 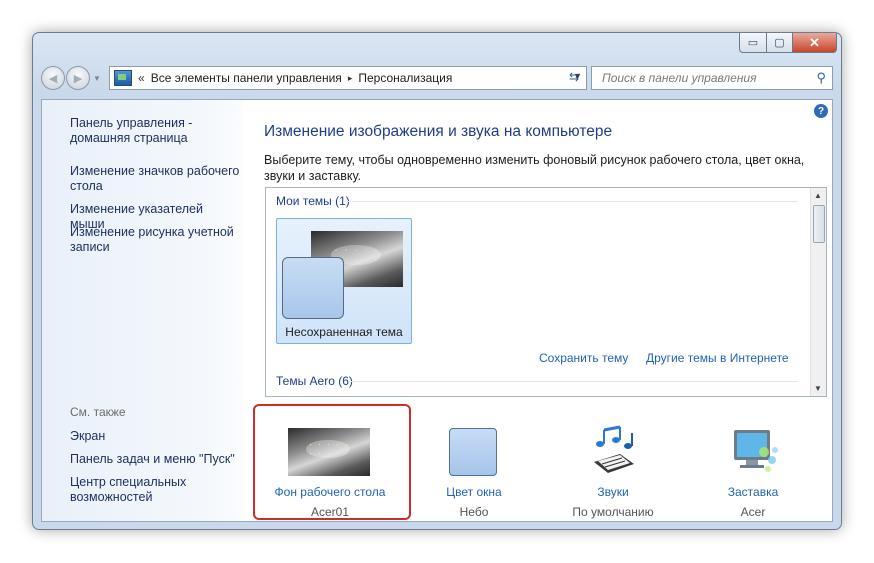 I want to click on close-icon: ✕, so click(x=814, y=42).